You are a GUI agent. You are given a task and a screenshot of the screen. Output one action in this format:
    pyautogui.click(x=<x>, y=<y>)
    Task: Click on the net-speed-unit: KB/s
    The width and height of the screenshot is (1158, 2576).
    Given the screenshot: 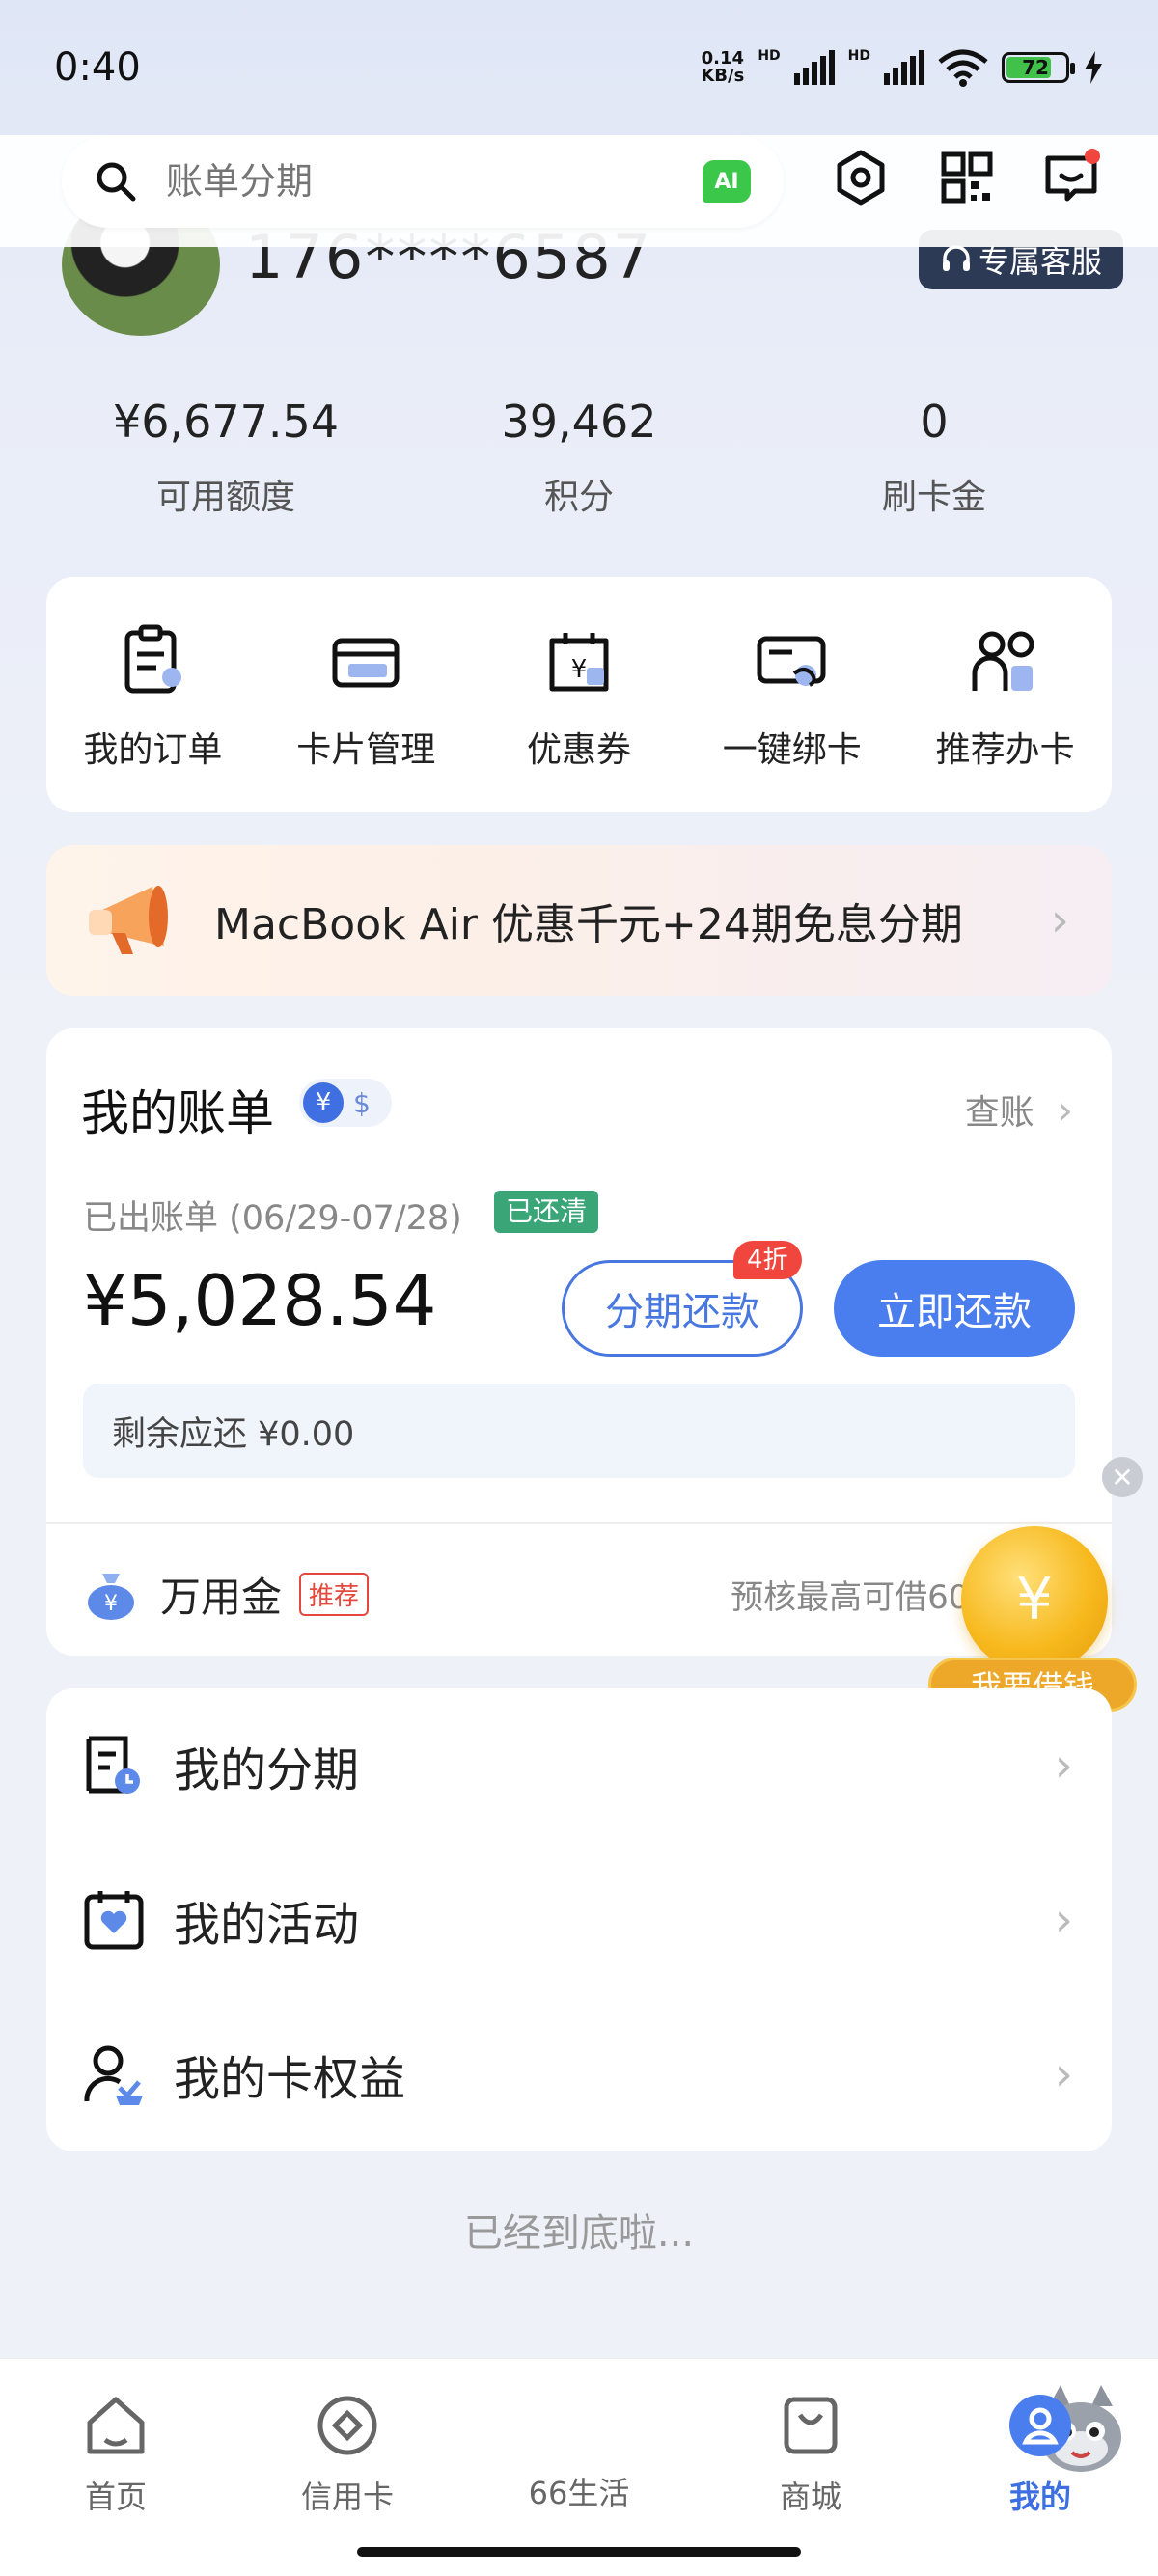 What is the action you would take?
    pyautogui.click(x=723, y=76)
    